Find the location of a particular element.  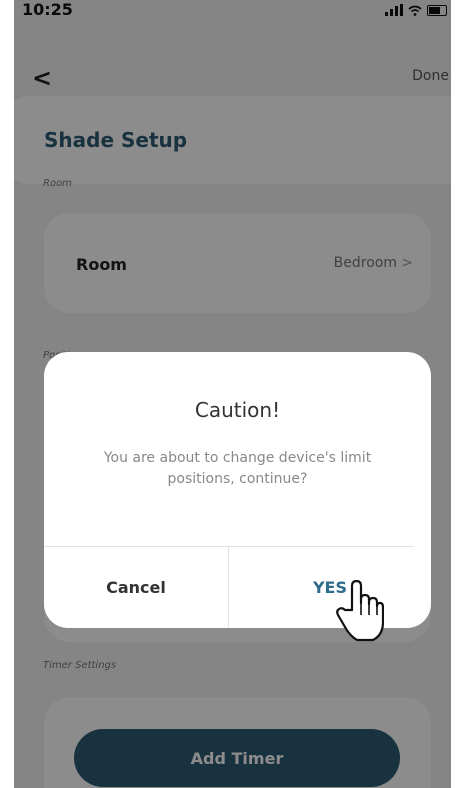

dialog-title: Caution! is located at coordinates (237, 410).